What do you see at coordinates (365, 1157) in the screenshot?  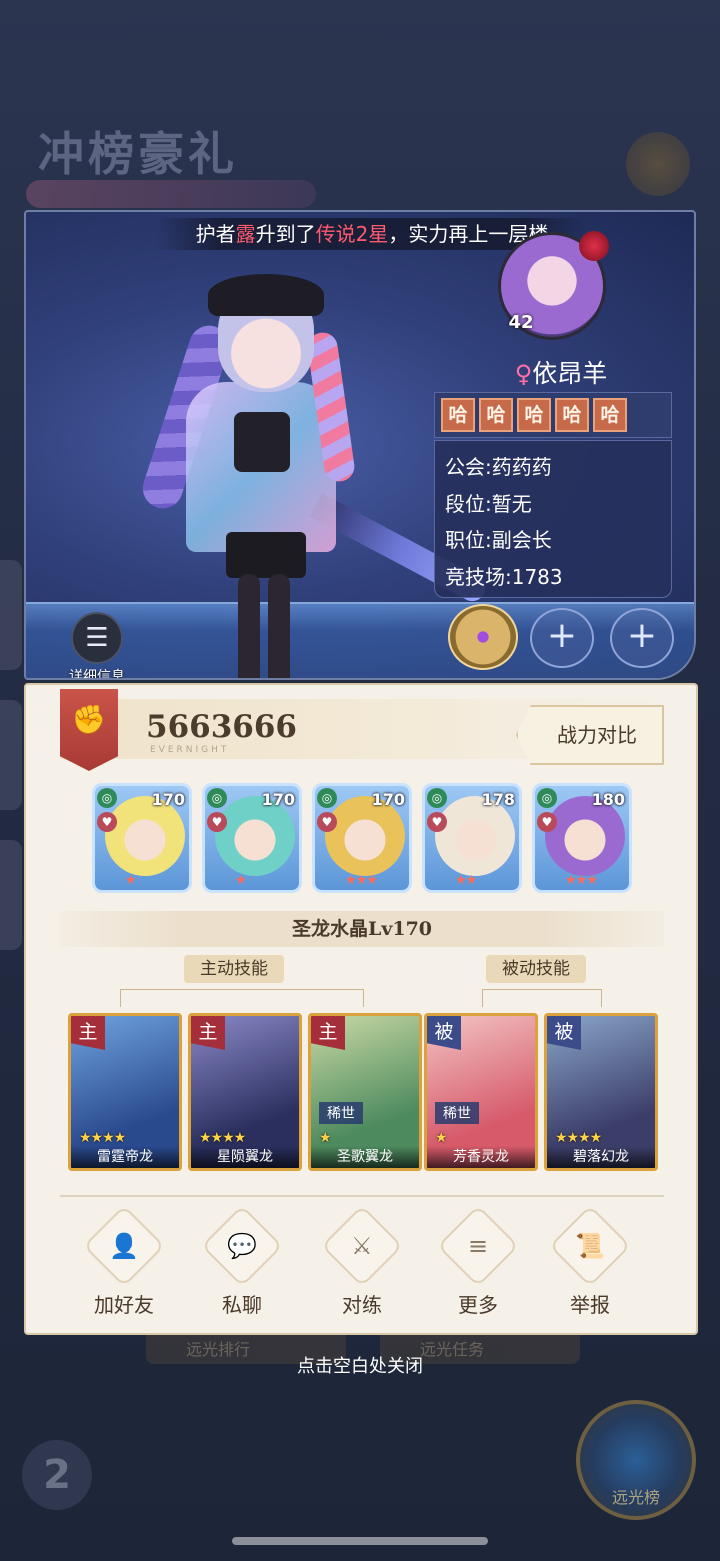 I see `dragon-name: 圣歌翼龙` at bounding box center [365, 1157].